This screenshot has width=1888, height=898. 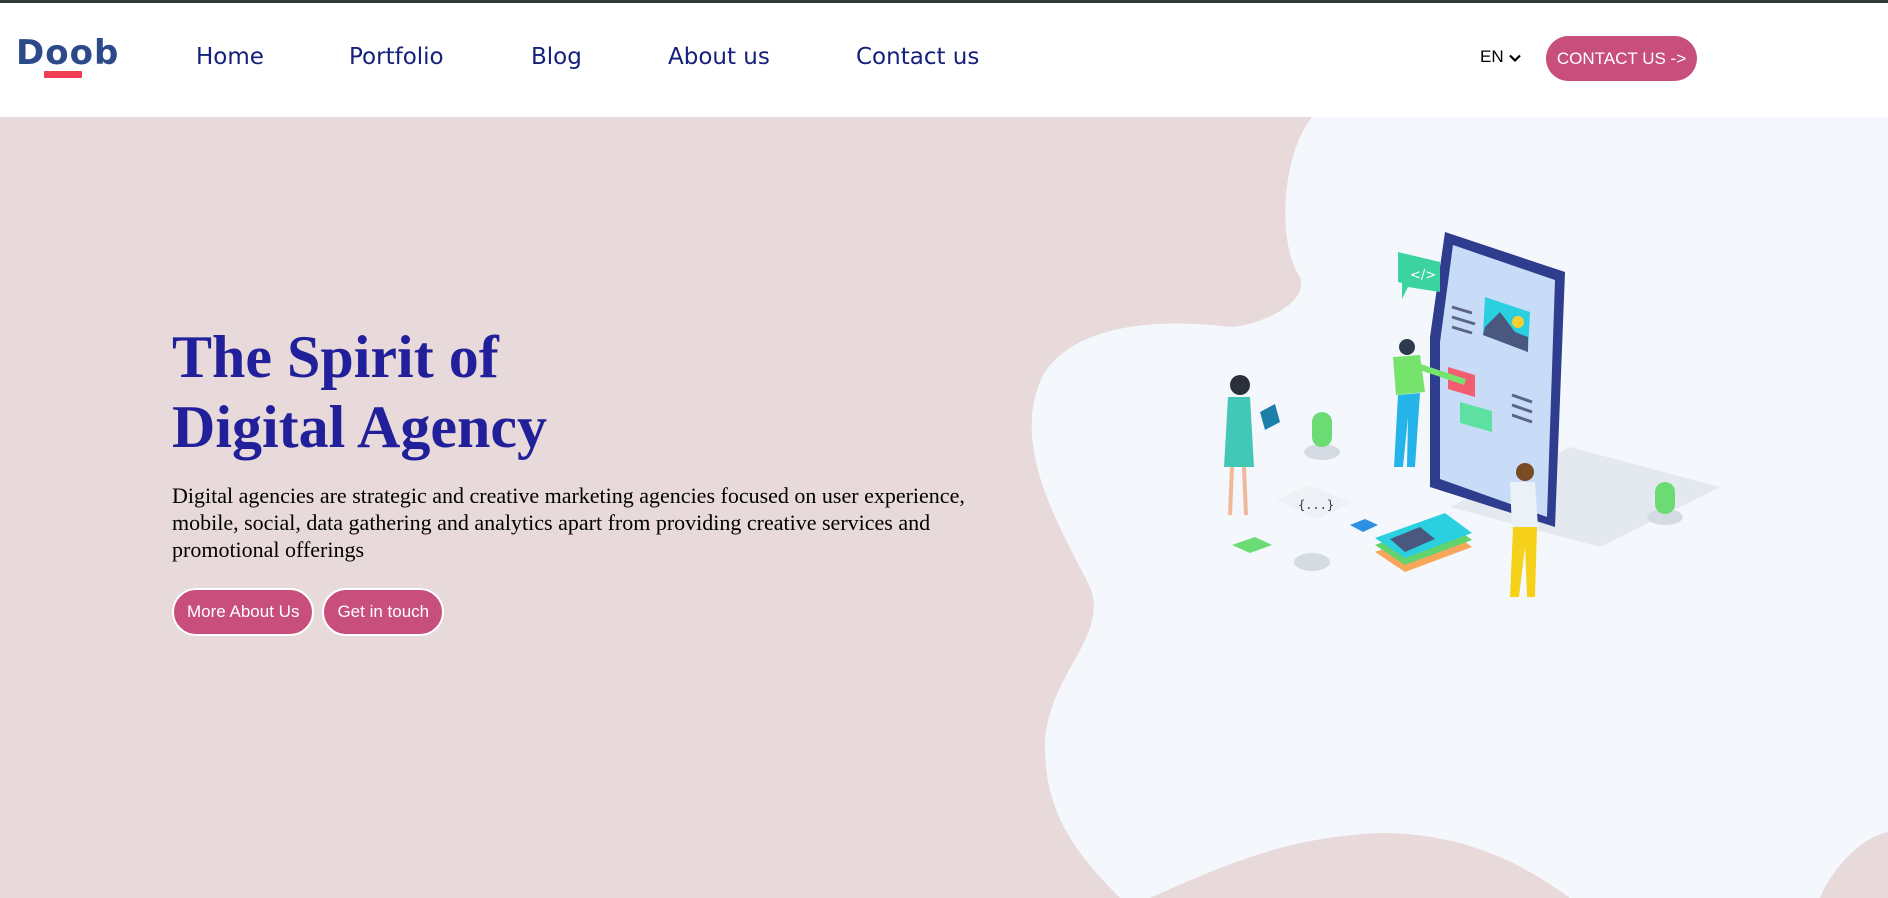 I want to click on nav-portfolio-link: Portfolio, so click(x=396, y=57).